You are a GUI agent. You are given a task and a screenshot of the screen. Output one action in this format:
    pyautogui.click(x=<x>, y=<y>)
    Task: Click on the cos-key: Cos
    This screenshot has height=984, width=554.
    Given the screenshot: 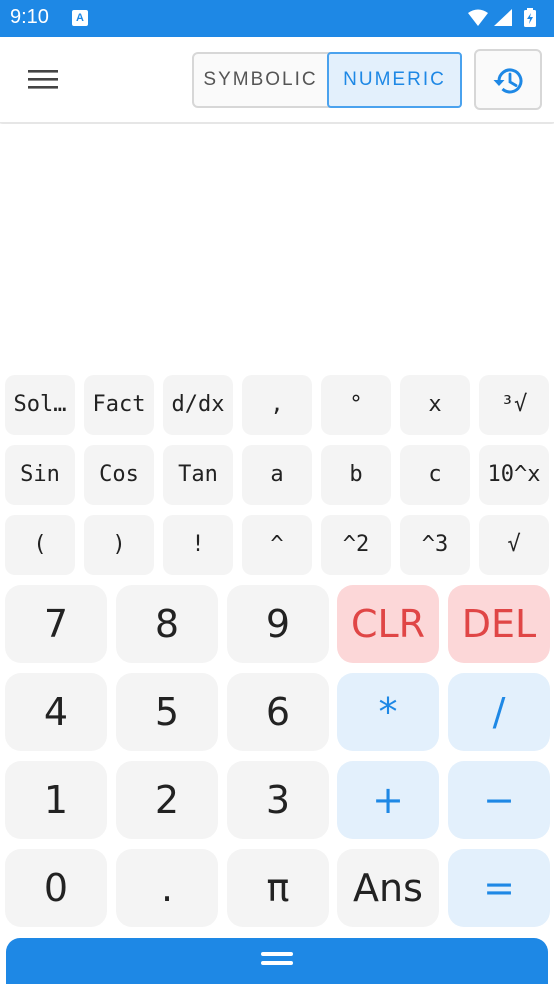 What is the action you would take?
    pyautogui.click(x=119, y=475)
    